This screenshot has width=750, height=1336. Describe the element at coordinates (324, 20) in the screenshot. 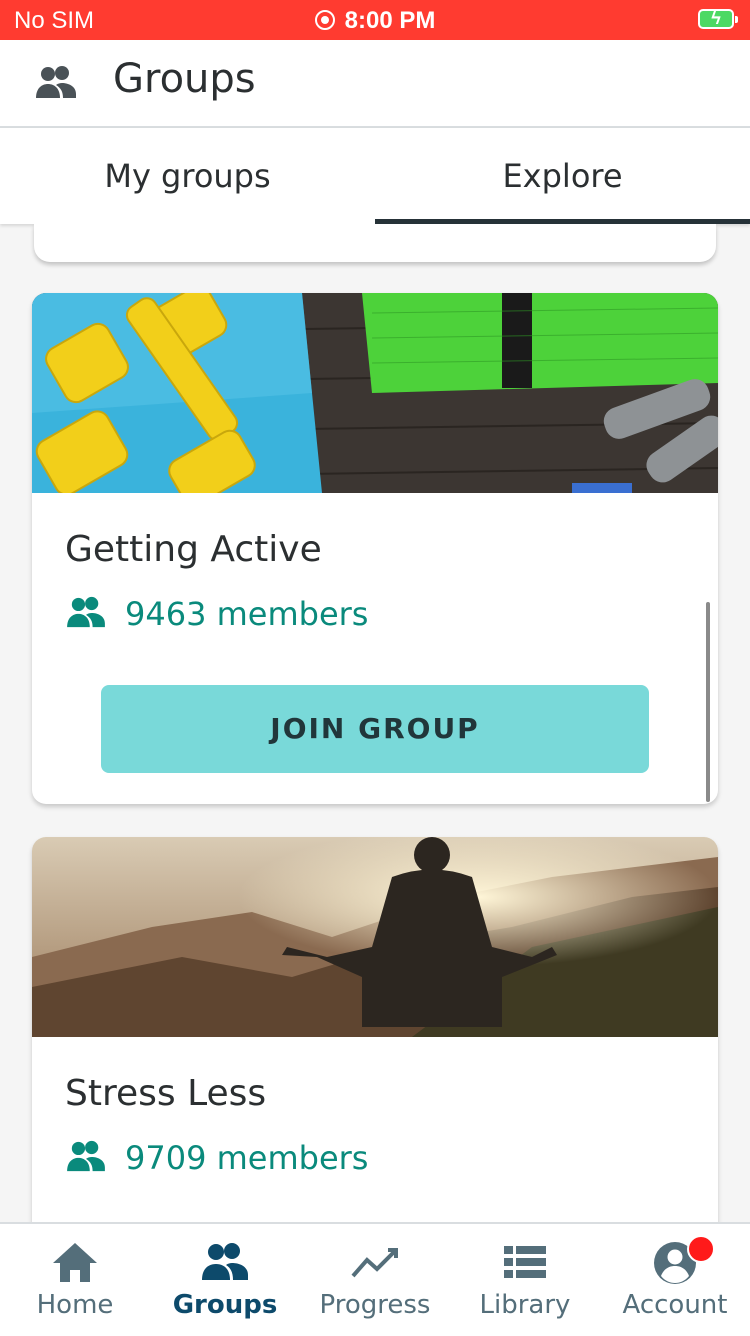

I see `recording-icon` at that location.